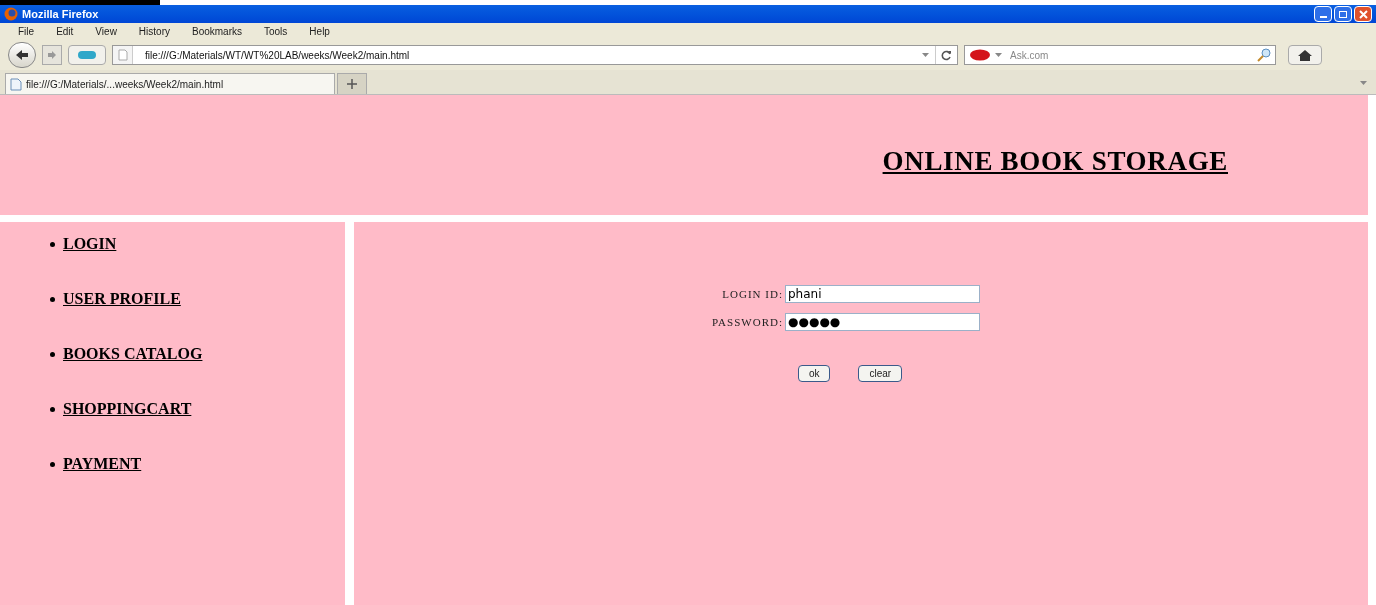  Describe the element at coordinates (106, 31) in the screenshot. I see `menu-item: View` at that location.